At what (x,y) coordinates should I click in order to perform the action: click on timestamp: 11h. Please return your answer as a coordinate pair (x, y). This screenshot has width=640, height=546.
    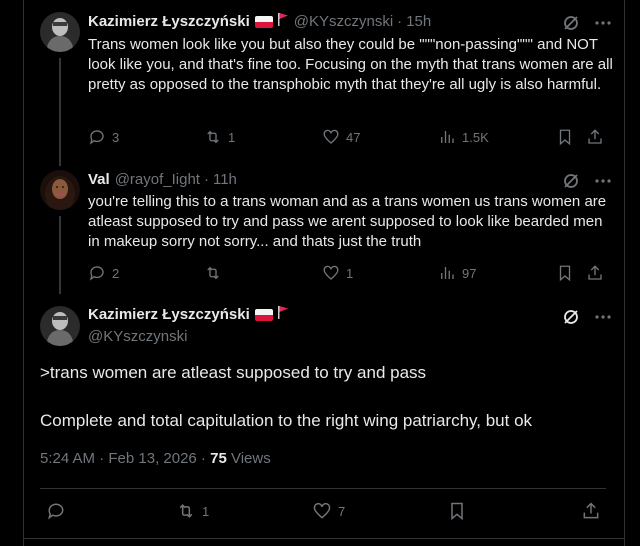
    Looking at the image, I should click on (225, 180).